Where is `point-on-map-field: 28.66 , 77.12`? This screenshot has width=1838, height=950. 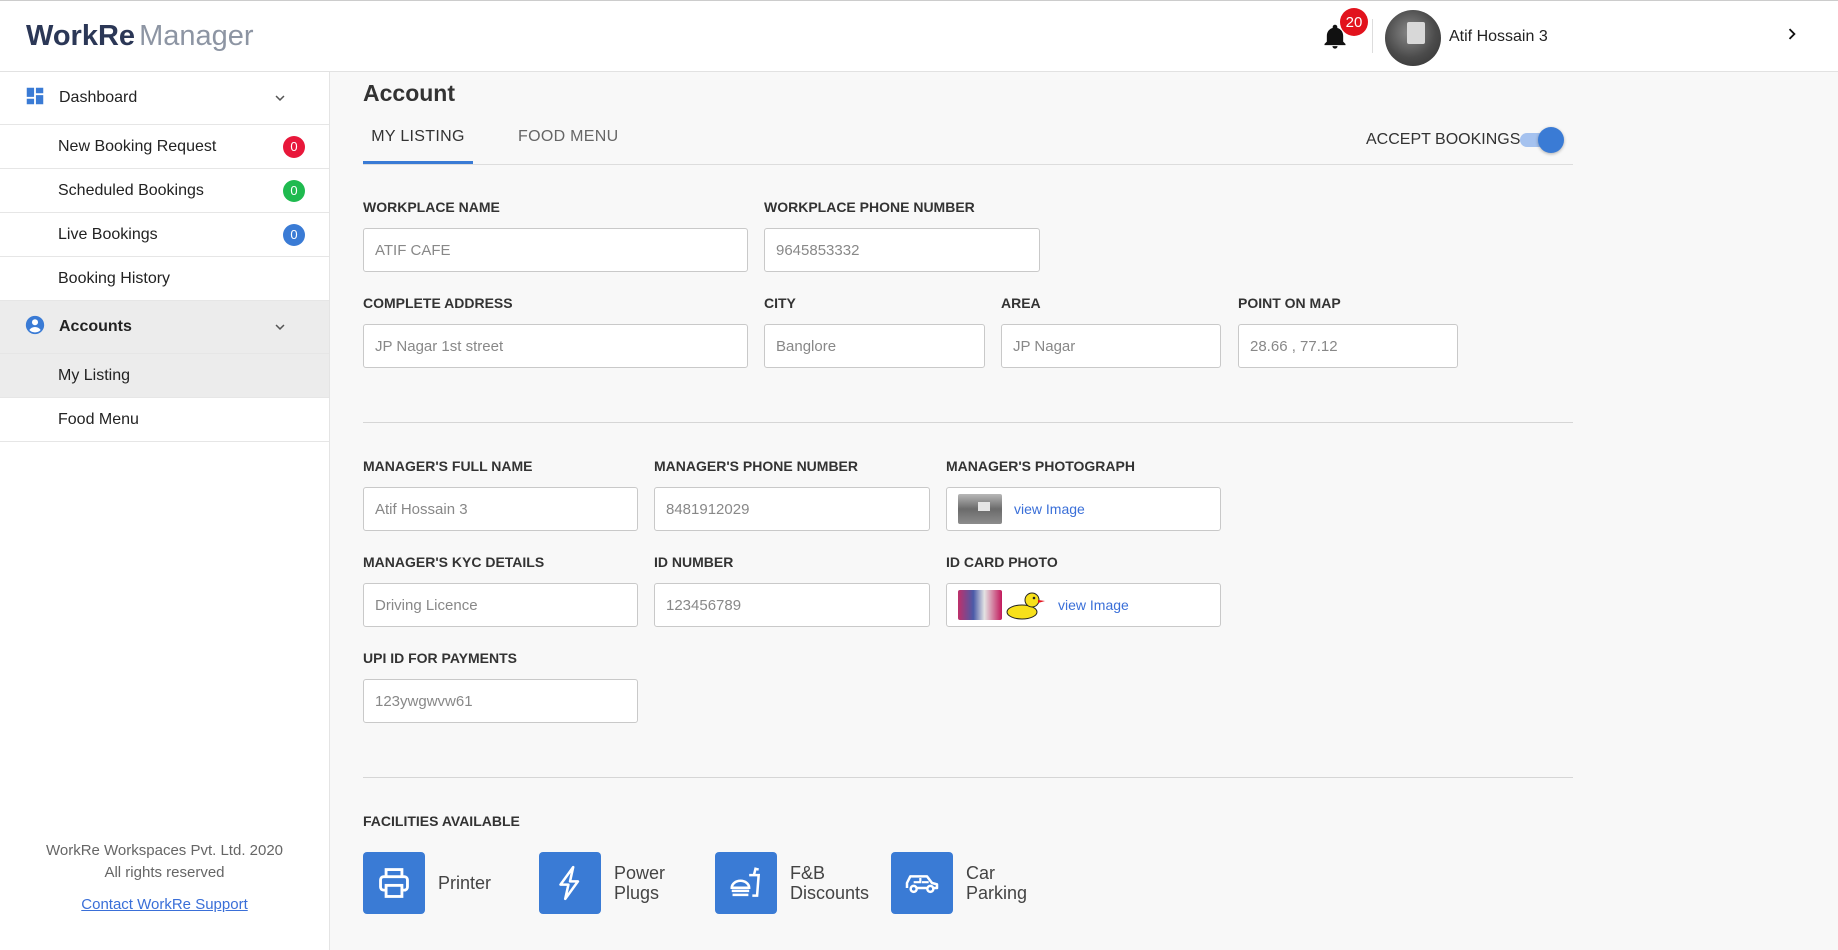
point-on-map-field: 28.66 , 77.12 is located at coordinates (1348, 346).